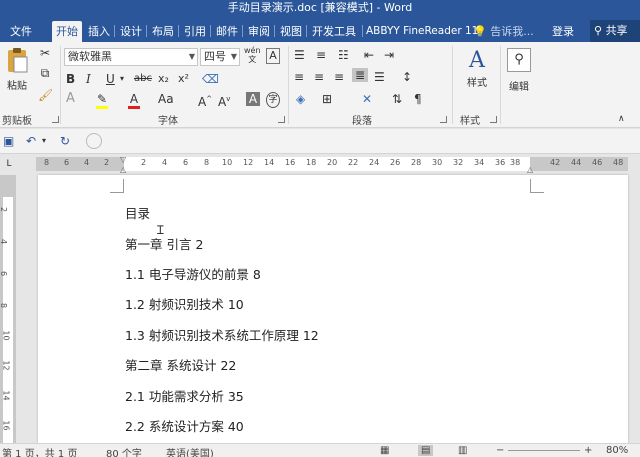 This screenshot has height=457, width=640. Describe the element at coordinates (184, 395) in the screenshot. I see `toc-entry: 2.1 功能需求分析 35` at that location.